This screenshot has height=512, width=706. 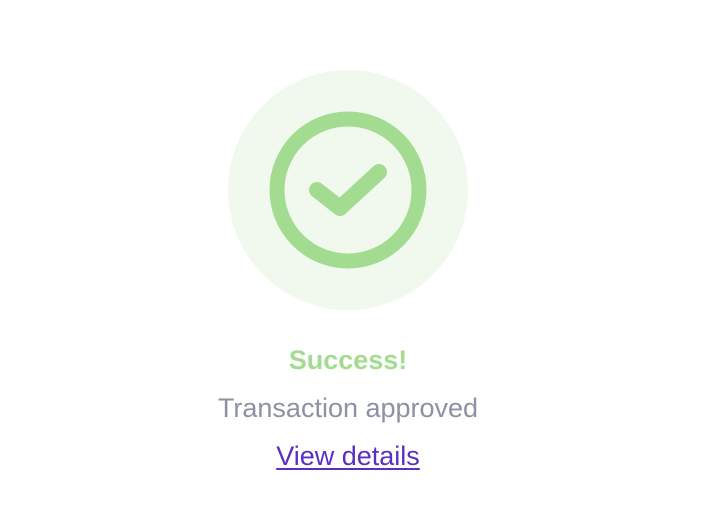 I want to click on status-title: Success!, so click(x=348, y=360).